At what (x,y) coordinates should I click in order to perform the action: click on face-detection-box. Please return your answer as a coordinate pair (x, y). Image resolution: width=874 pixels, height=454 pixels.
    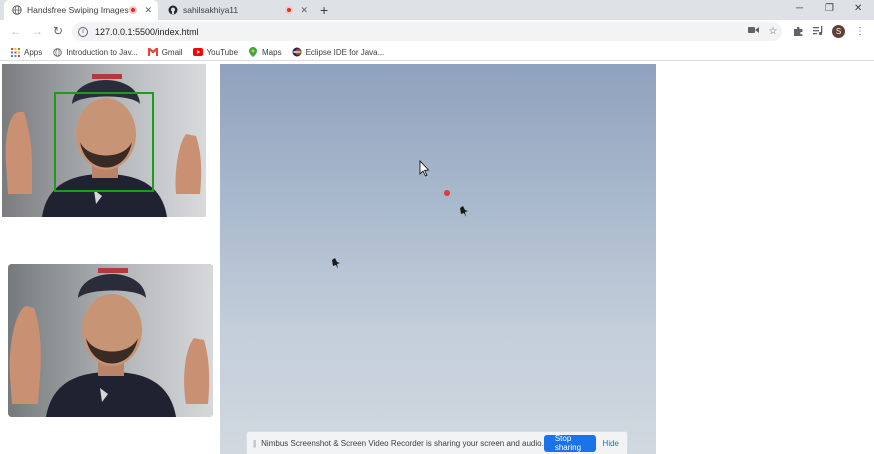
    Looking at the image, I should click on (104, 142).